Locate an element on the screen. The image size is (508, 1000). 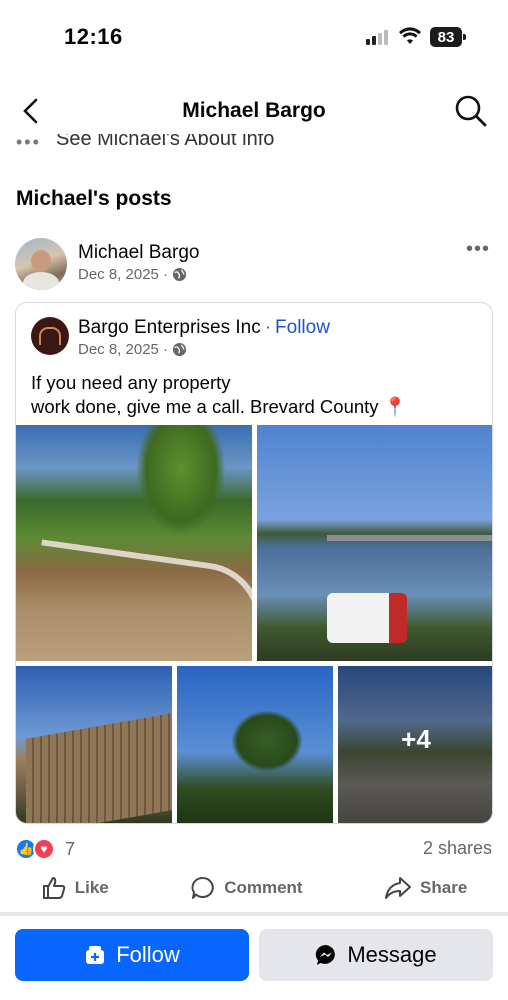
more-options-icon: ••• is located at coordinates (478, 249).